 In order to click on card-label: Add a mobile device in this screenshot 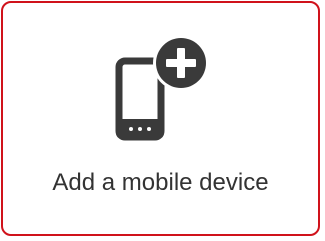, I will do `click(160, 182)`.